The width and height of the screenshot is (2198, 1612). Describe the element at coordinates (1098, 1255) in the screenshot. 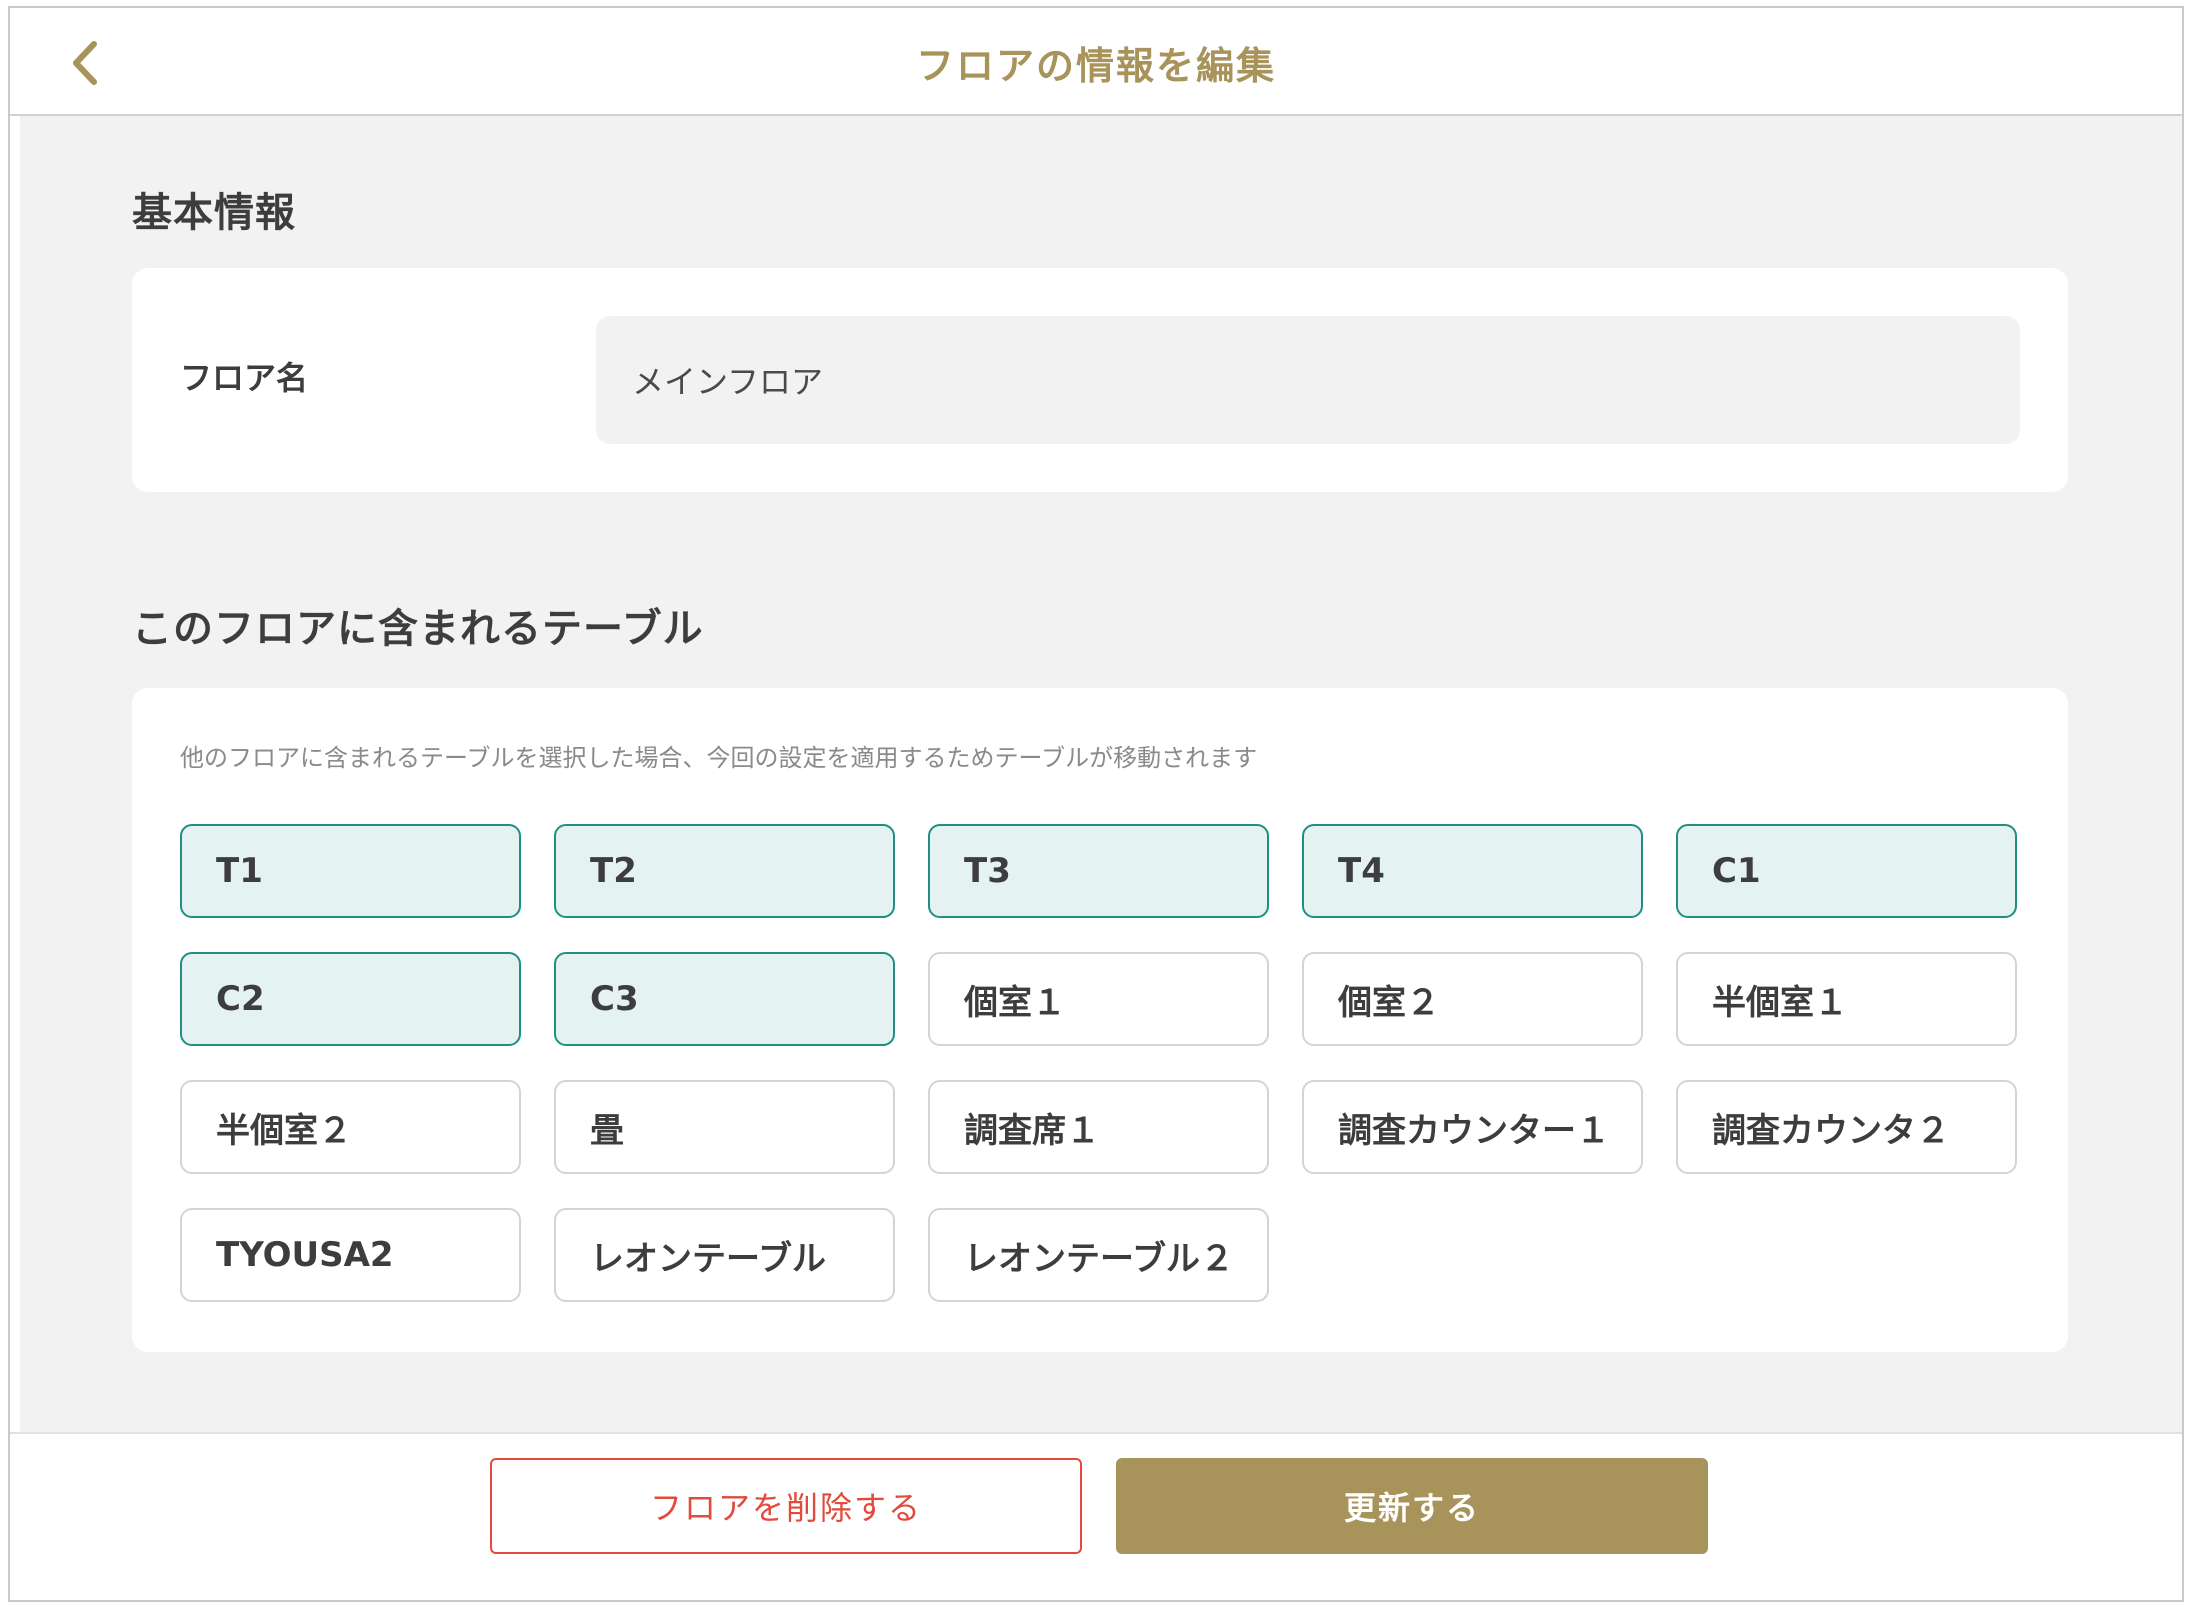

I see `table-chip: レオンテーブル２` at that location.